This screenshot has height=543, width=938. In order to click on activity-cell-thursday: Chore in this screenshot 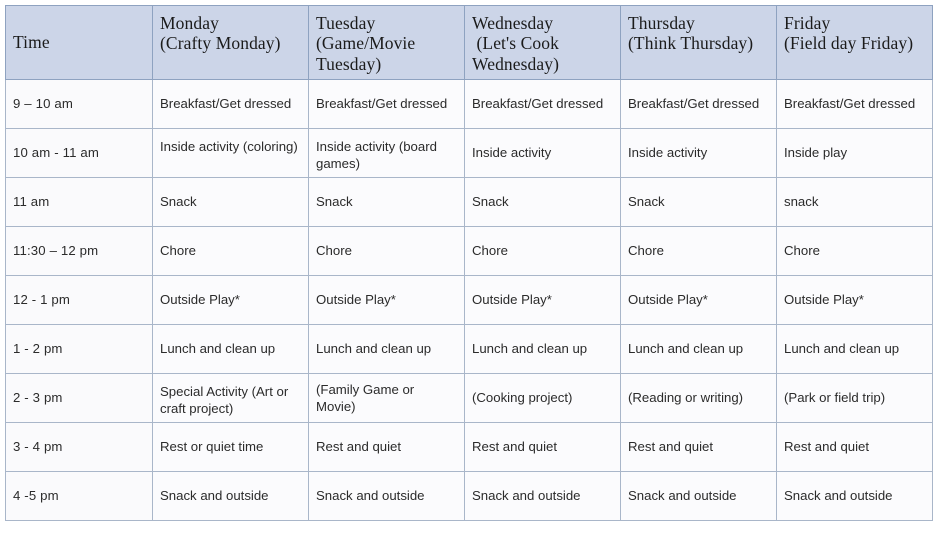, I will do `click(698, 251)`.